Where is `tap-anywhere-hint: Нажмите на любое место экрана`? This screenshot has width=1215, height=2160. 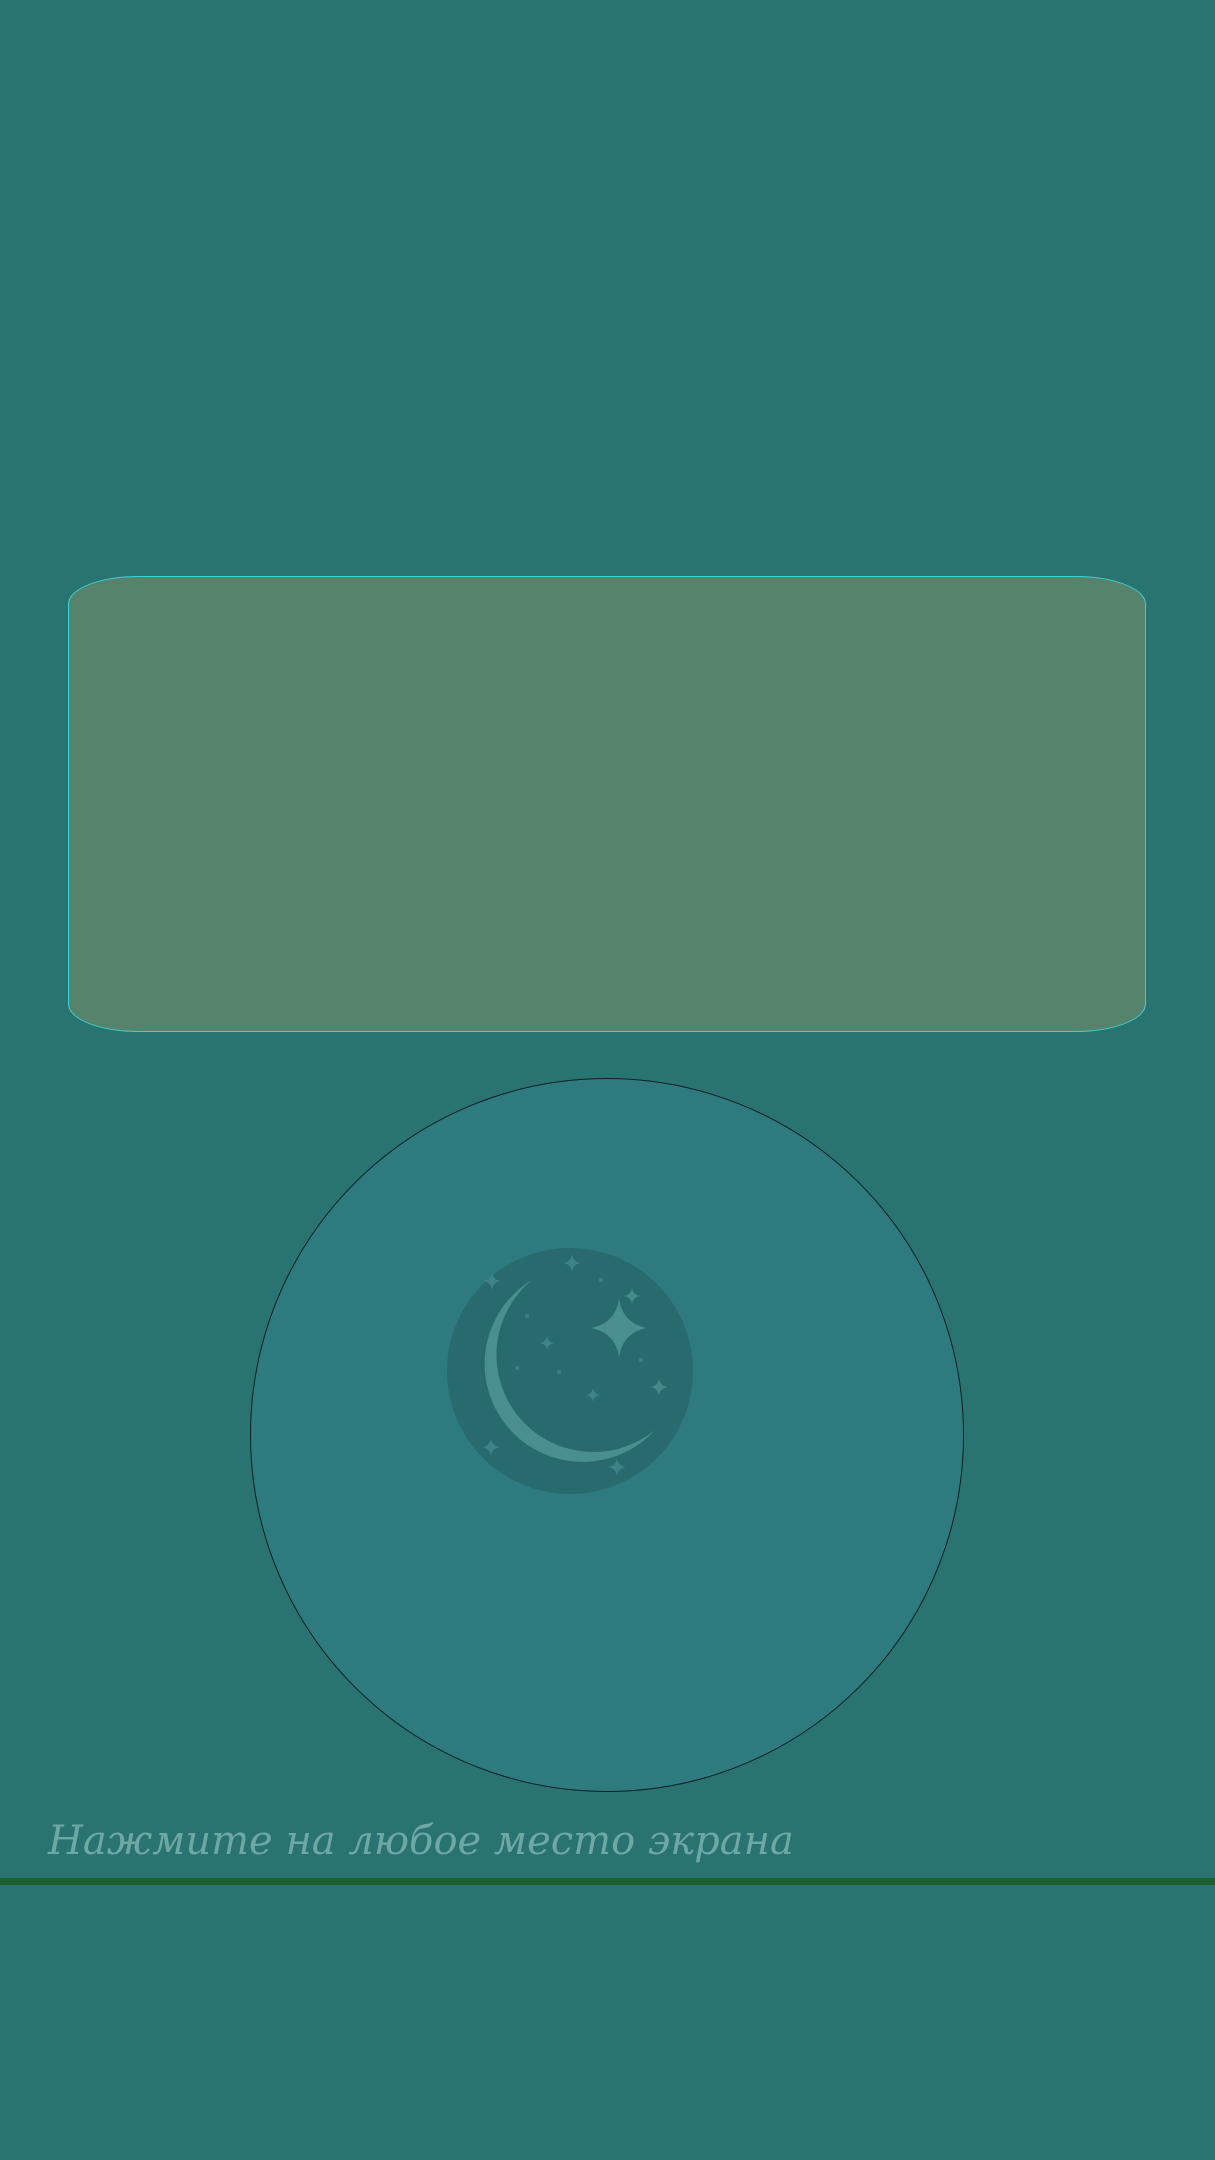
tap-anywhere-hint: Нажмите на любое место экрана is located at coordinates (421, 1841).